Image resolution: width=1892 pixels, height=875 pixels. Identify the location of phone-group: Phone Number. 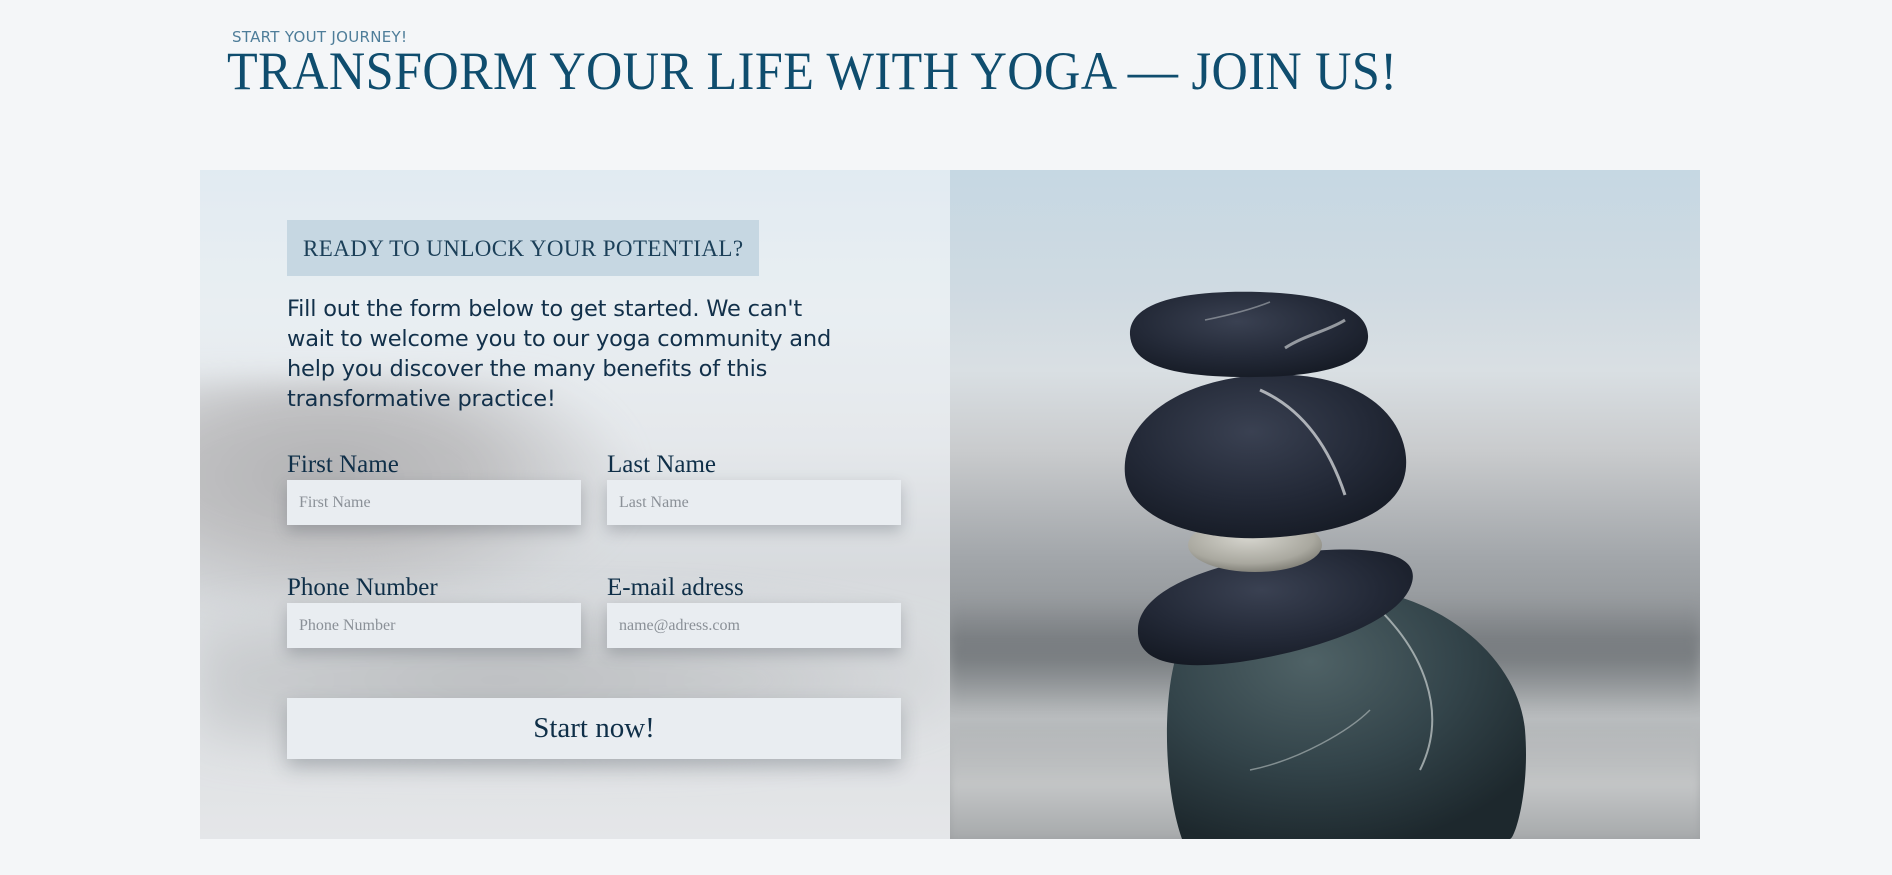
(434, 610).